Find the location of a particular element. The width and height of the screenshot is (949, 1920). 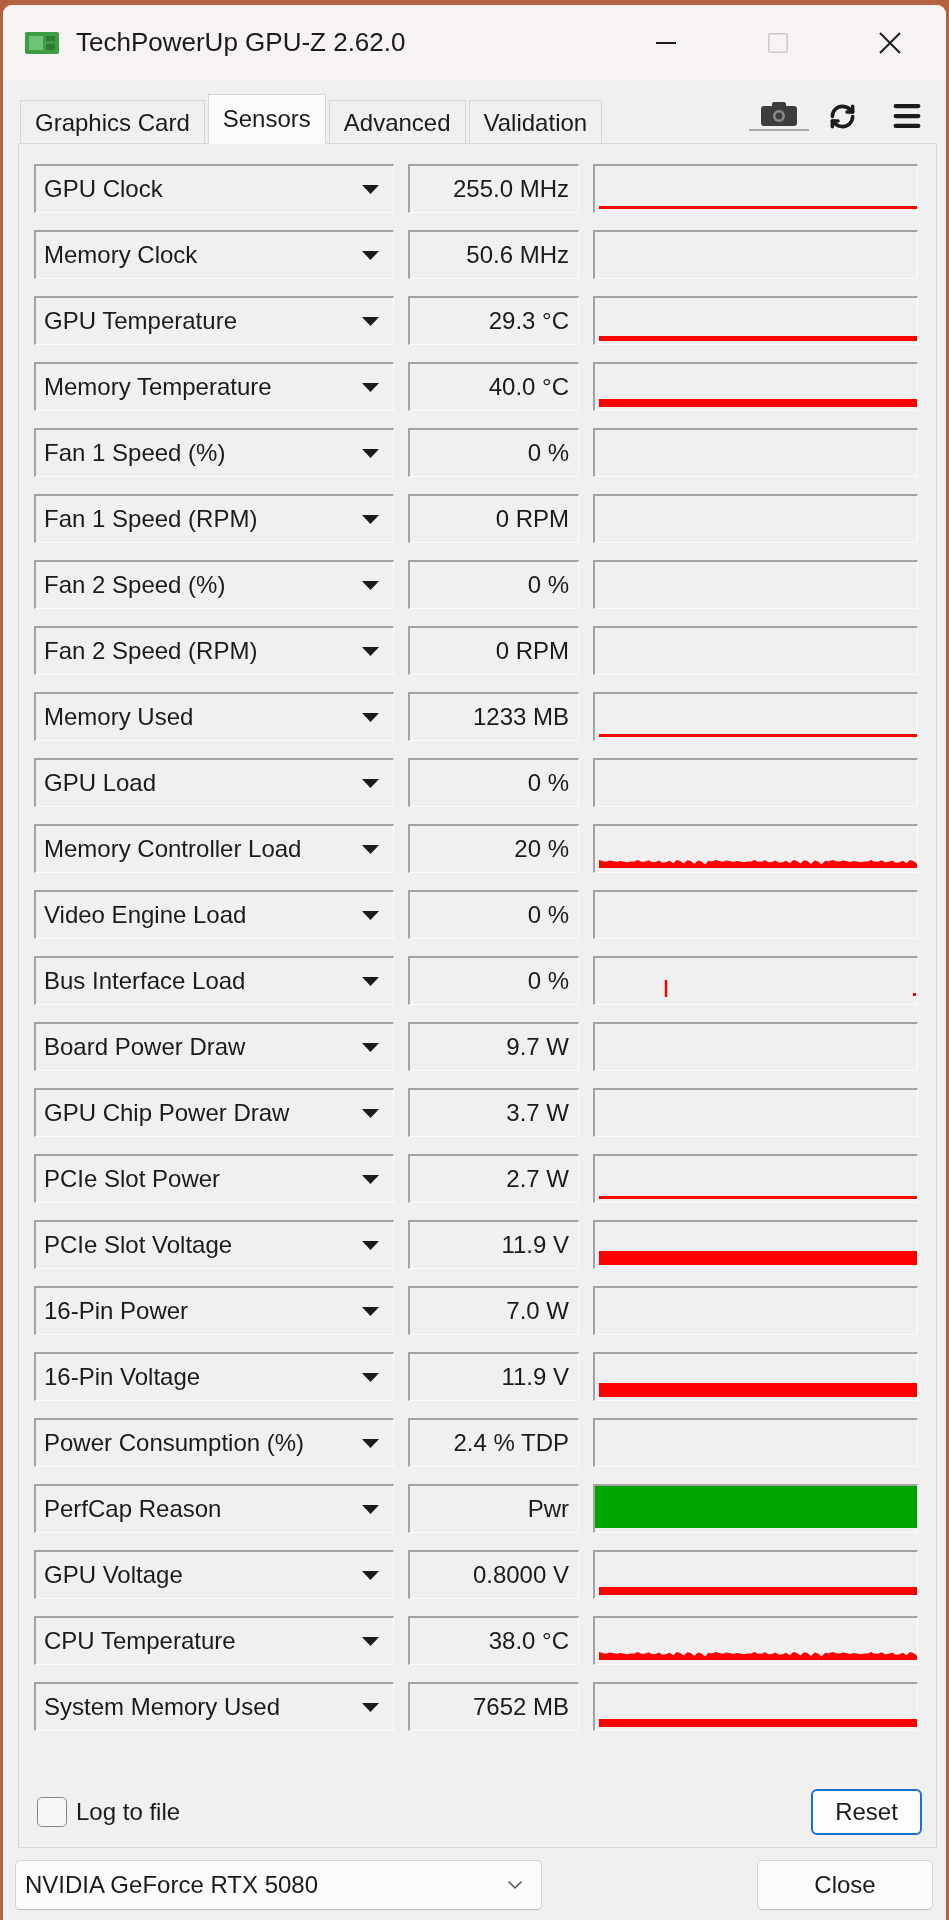

refresh-icon is located at coordinates (842, 116).